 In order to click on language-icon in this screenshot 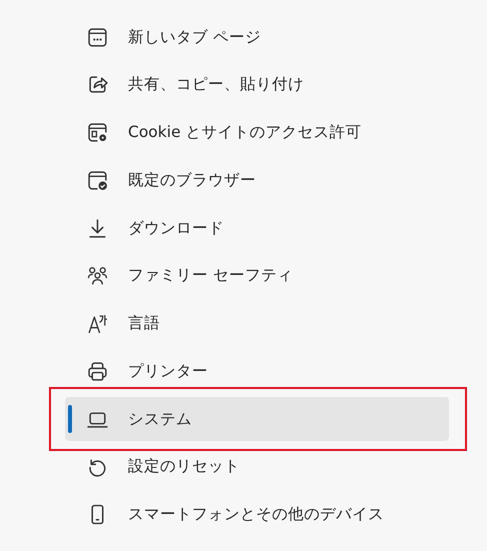, I will do `click(97, 323)`.